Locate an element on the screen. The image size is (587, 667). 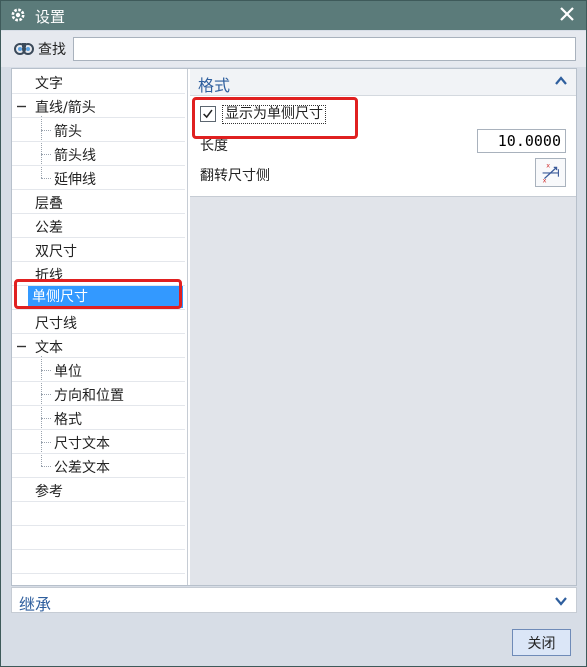
tree-item-label: 层叠 is located at coordinates (49, 204).